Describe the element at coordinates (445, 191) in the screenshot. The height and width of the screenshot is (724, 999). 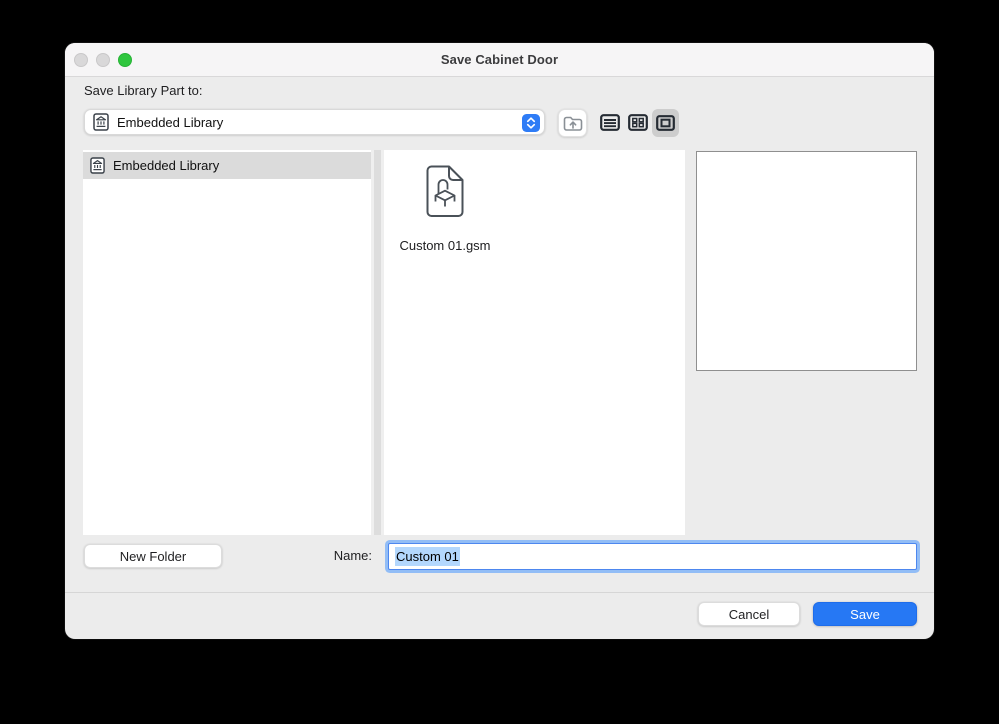
I see `gsm-object-document-icon` at that location.